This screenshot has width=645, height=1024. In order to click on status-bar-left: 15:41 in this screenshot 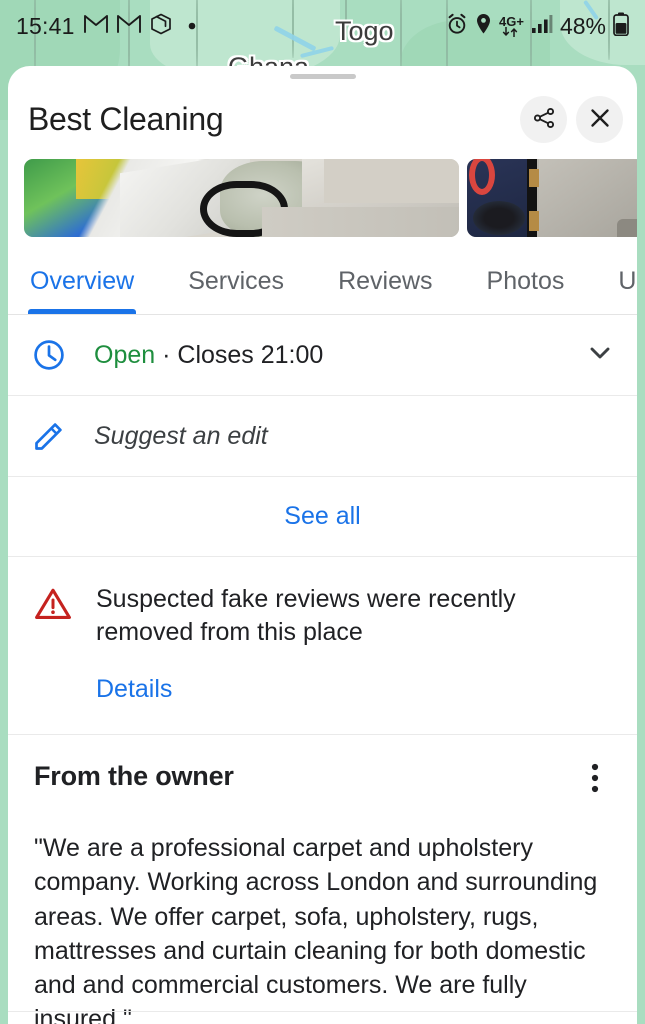, I will do `click(106, 26)`.